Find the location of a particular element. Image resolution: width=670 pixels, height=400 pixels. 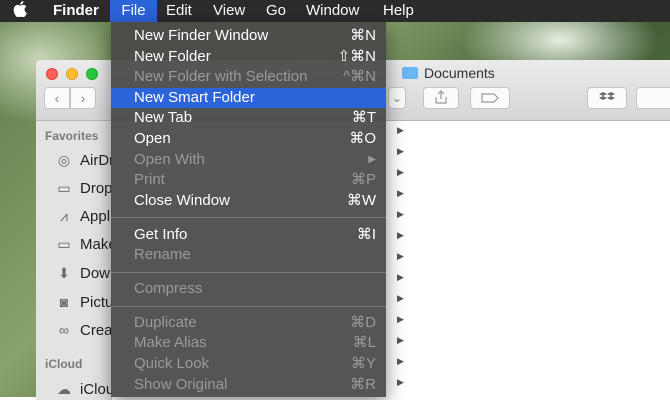

minimize-window-icon is located at coordinates (72, 74).